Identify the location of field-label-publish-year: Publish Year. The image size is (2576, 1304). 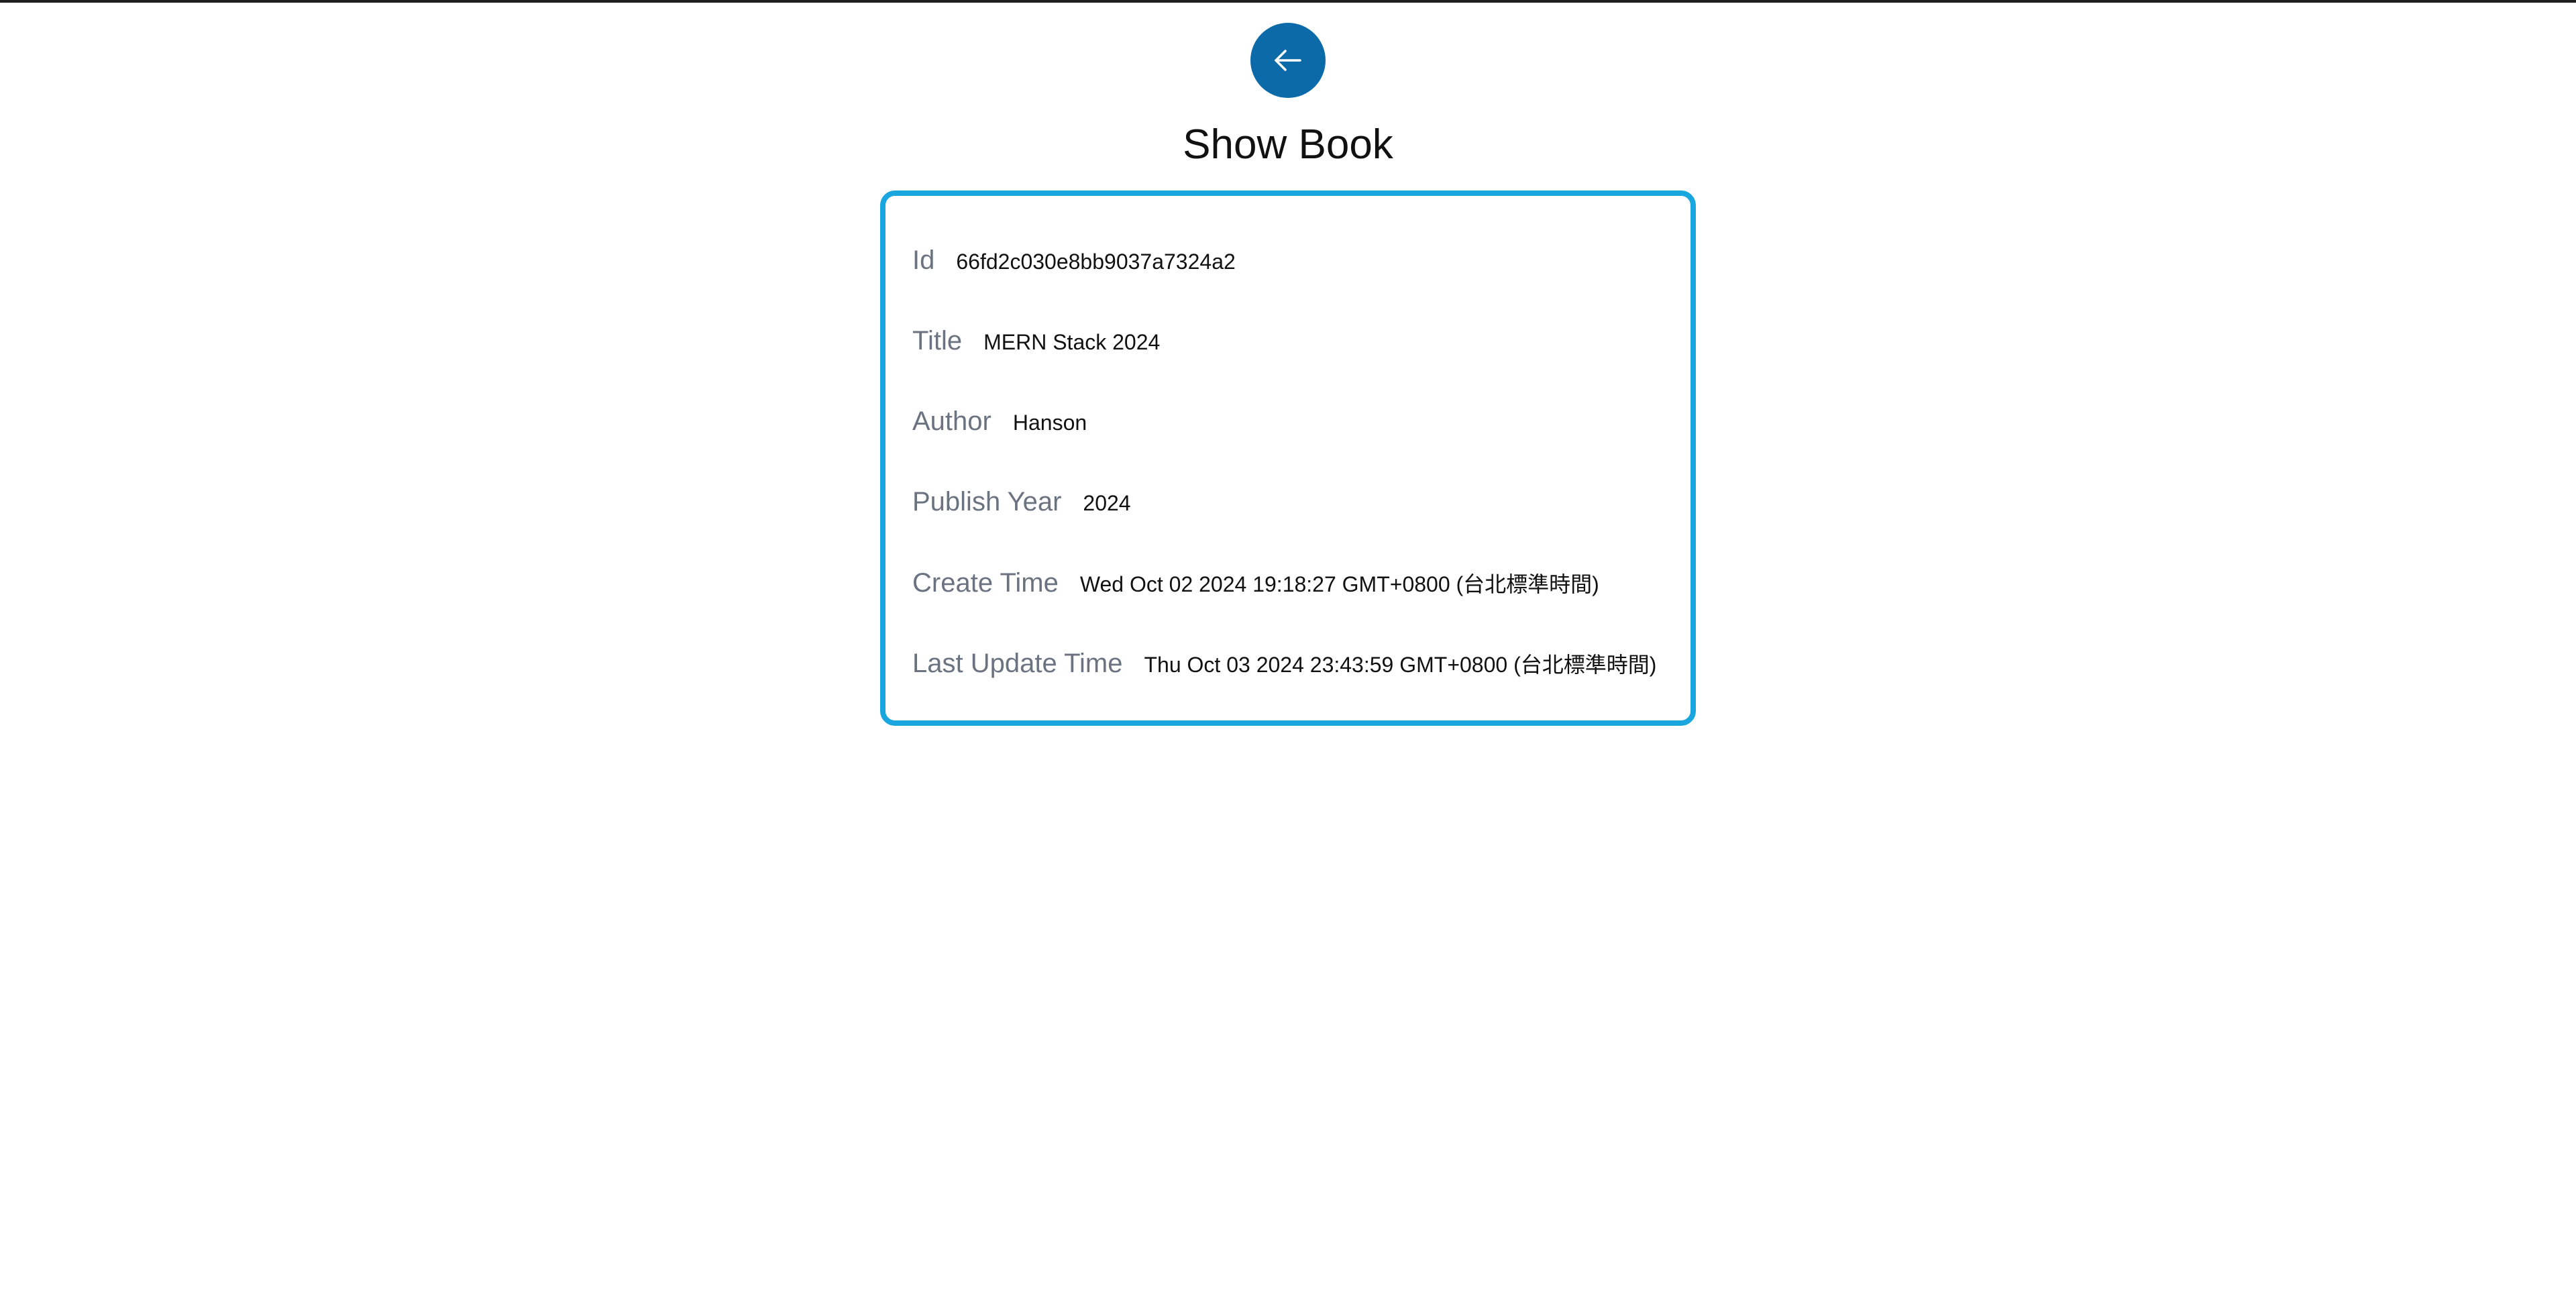
(987, 502).